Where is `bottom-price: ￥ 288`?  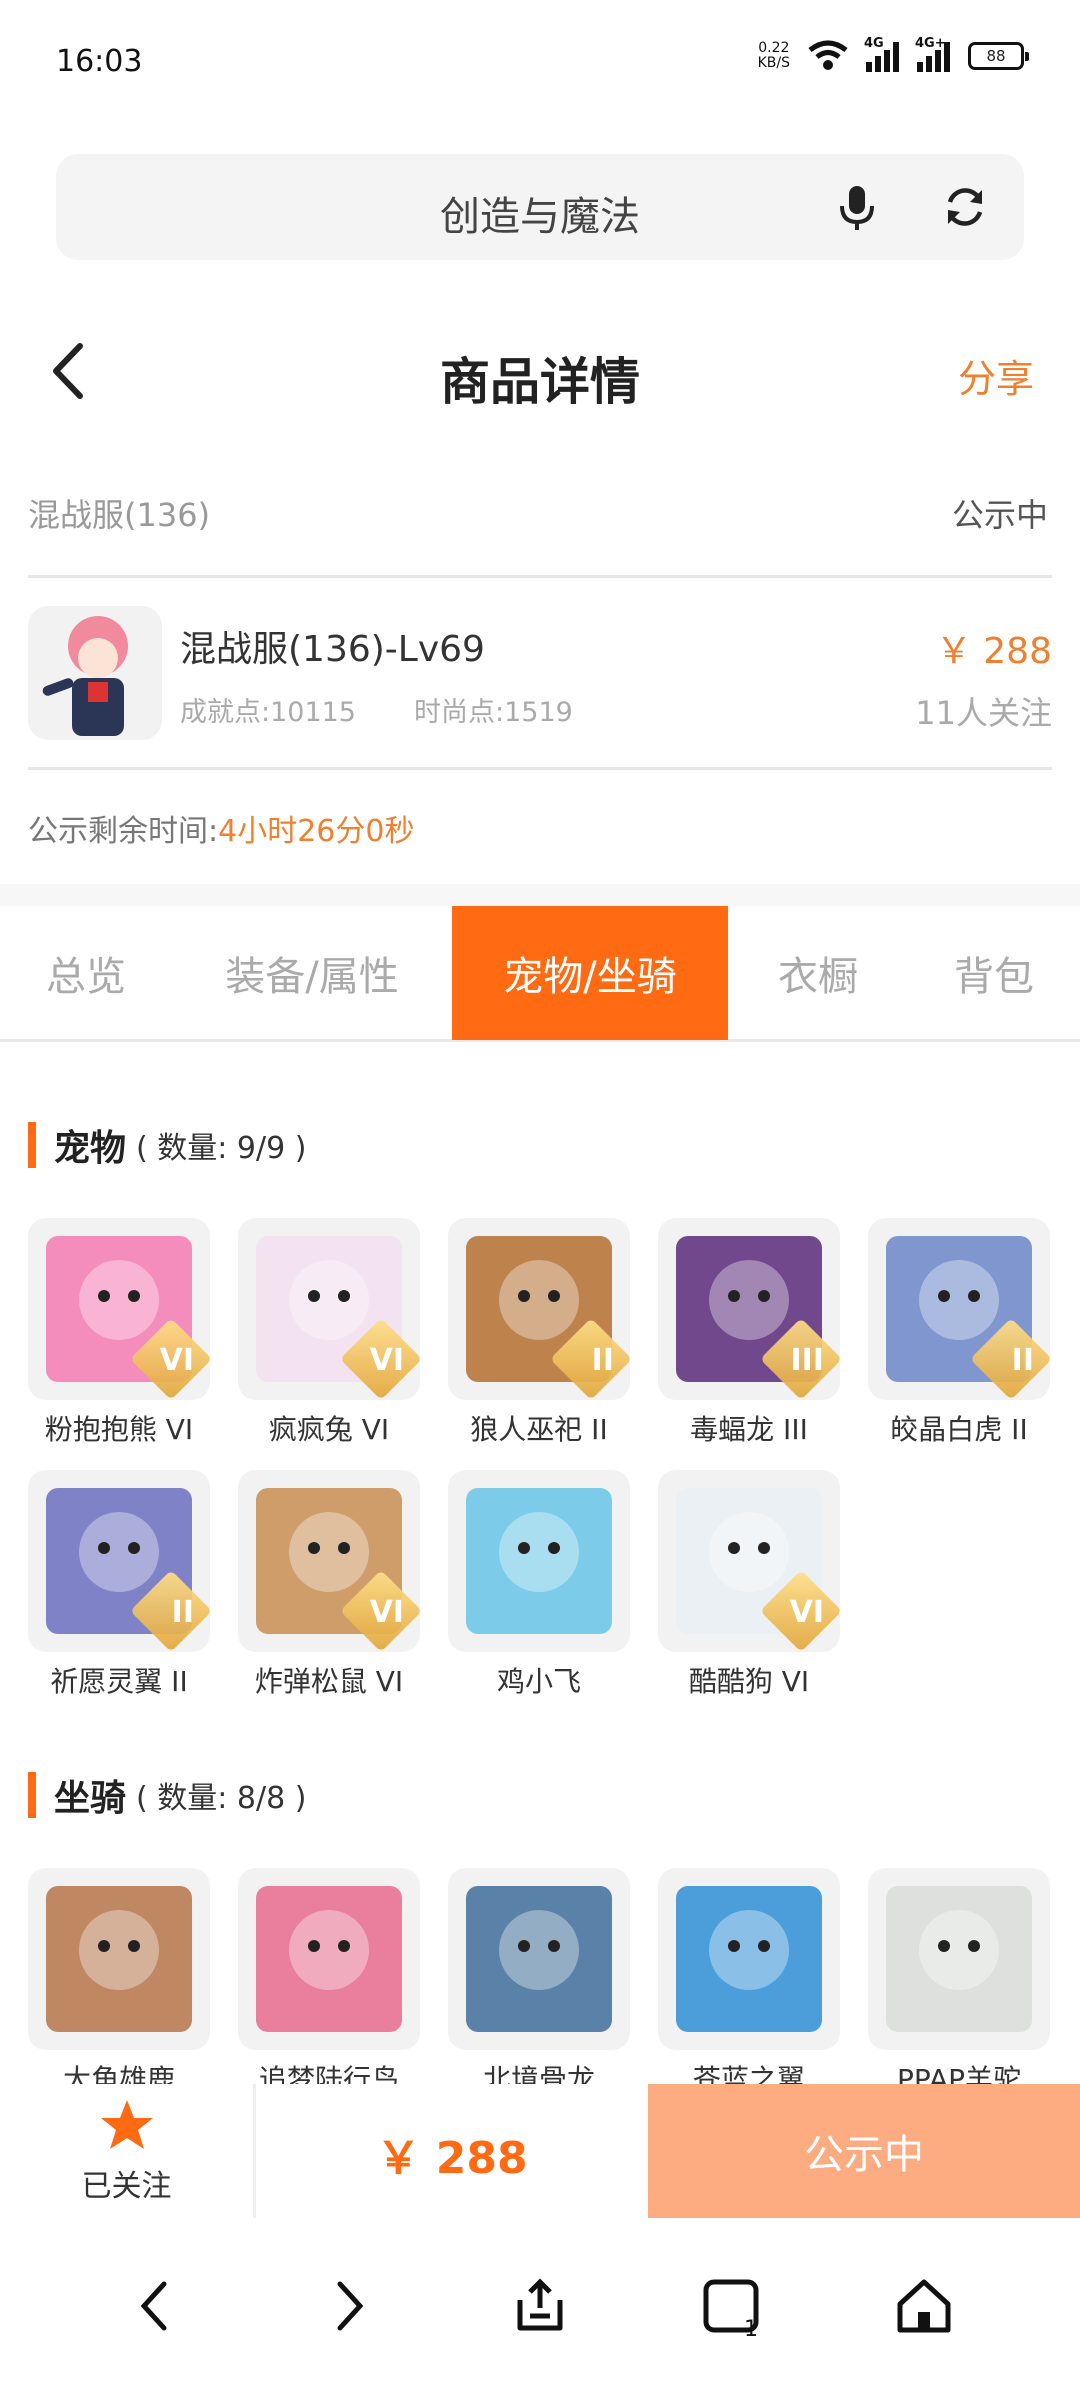 bottom-price: ￥ 288 is located at coordinates (452, 2158).